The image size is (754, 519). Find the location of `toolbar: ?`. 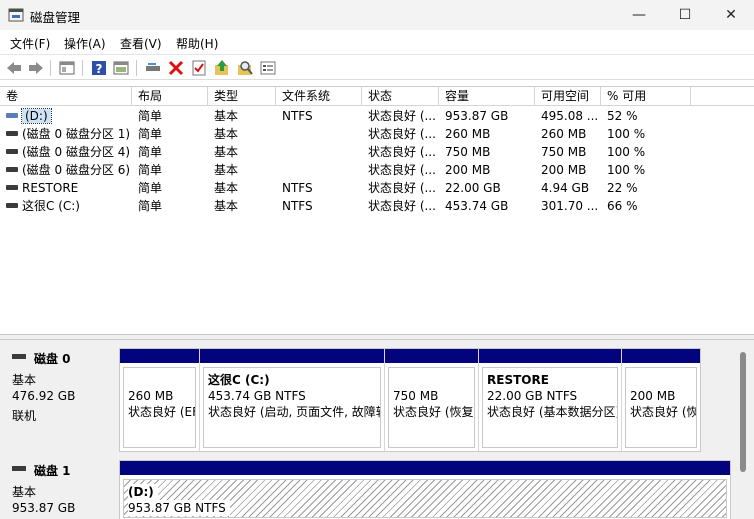

toolbar: ? is located at coordinates (377, 67).